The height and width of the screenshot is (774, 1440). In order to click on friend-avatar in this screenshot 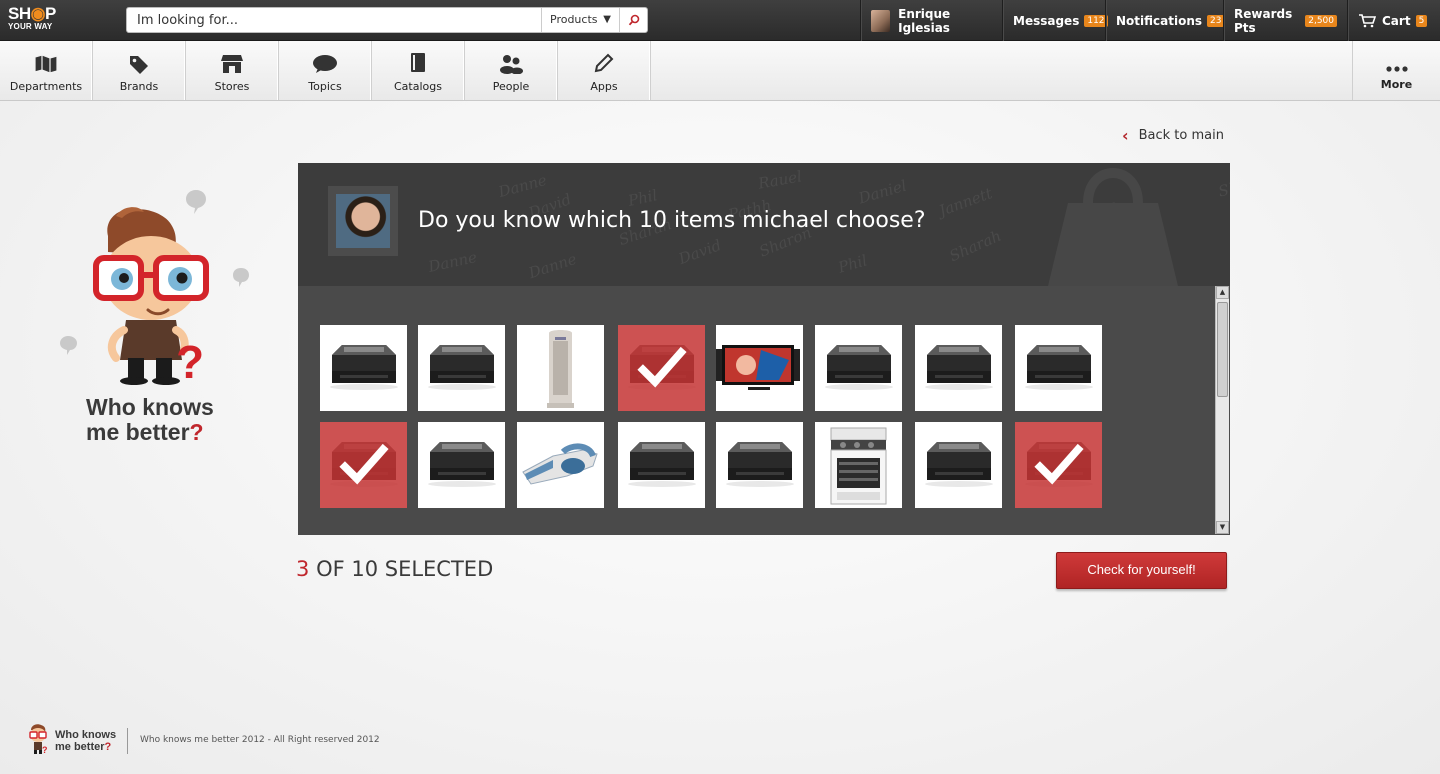, I will do `click(363, 221)`.